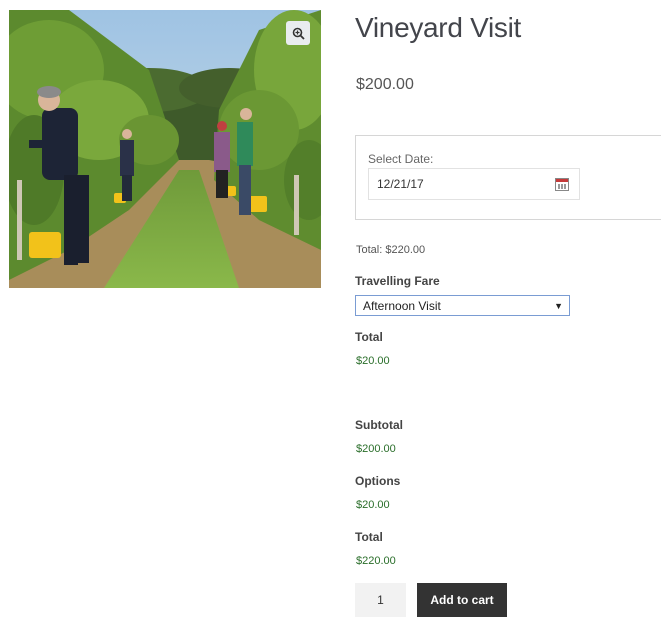 This screenshot has width=661, height=624. What do you see at coordinates (397, 281) in the screenshot?
I see `travelling-fare-label: Travelling Fare` at bounding box center [397, 281].